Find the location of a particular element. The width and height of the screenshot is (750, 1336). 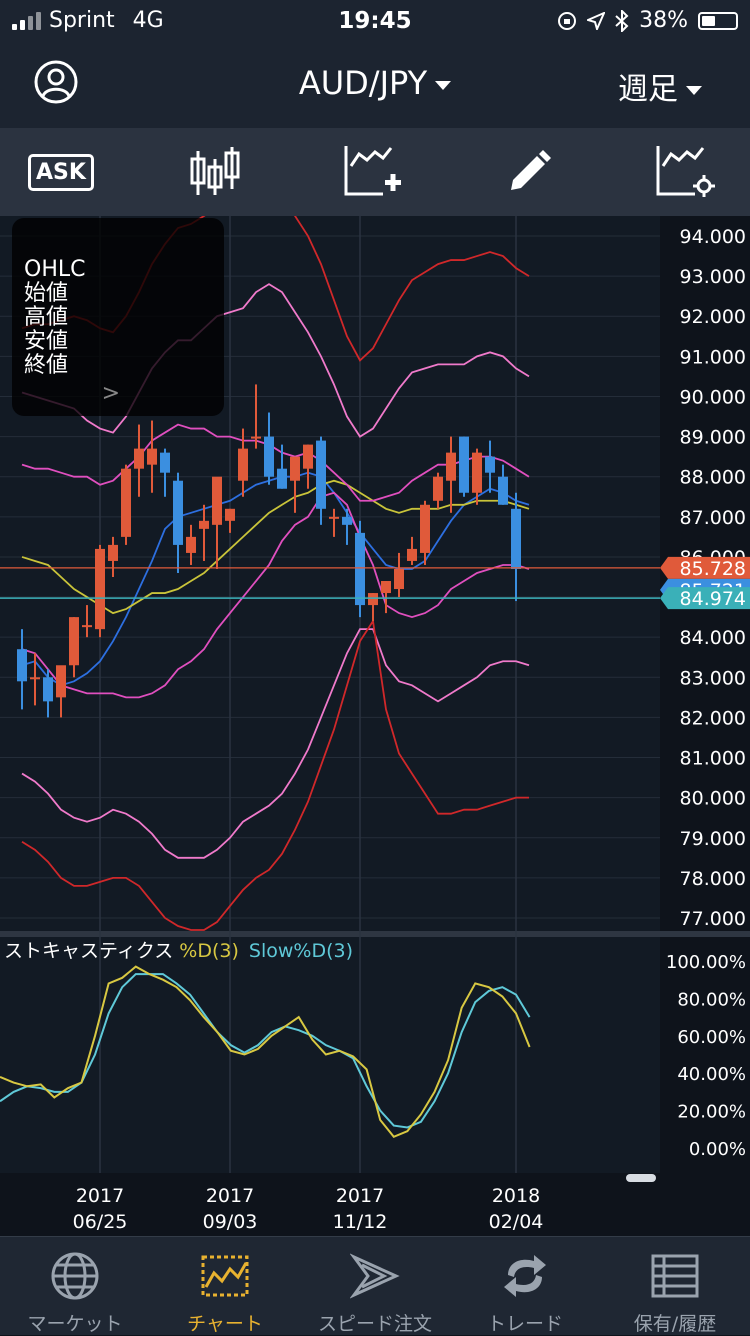

price-tick-label: 89.000 is located at coordinates (713, 438).